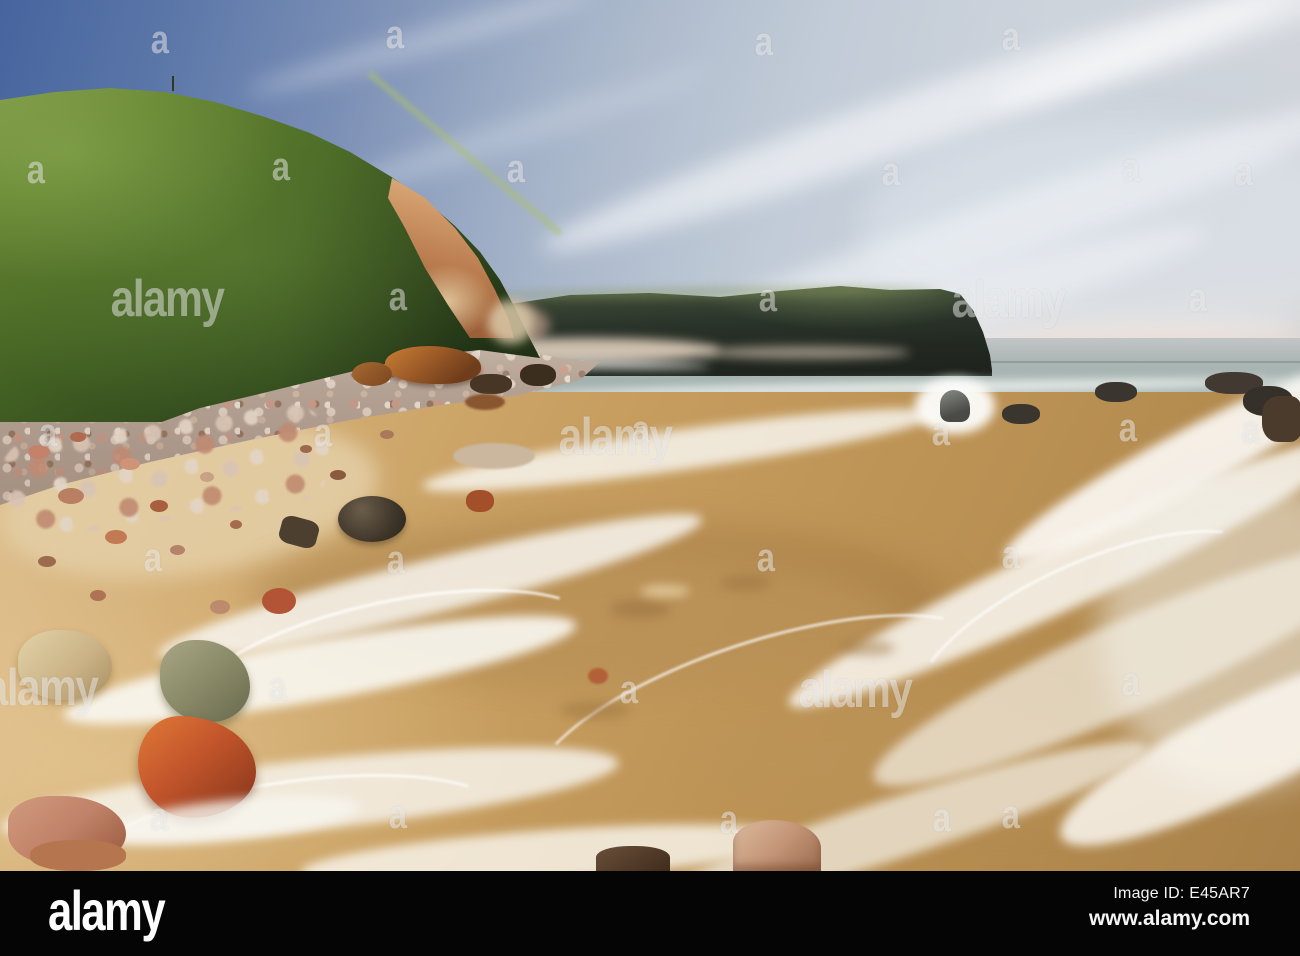 This screenshot has width=1300, height=956. Describe the element at coordinates (480, 501) in the screenshot. I see `small-rust-rock` at that location.